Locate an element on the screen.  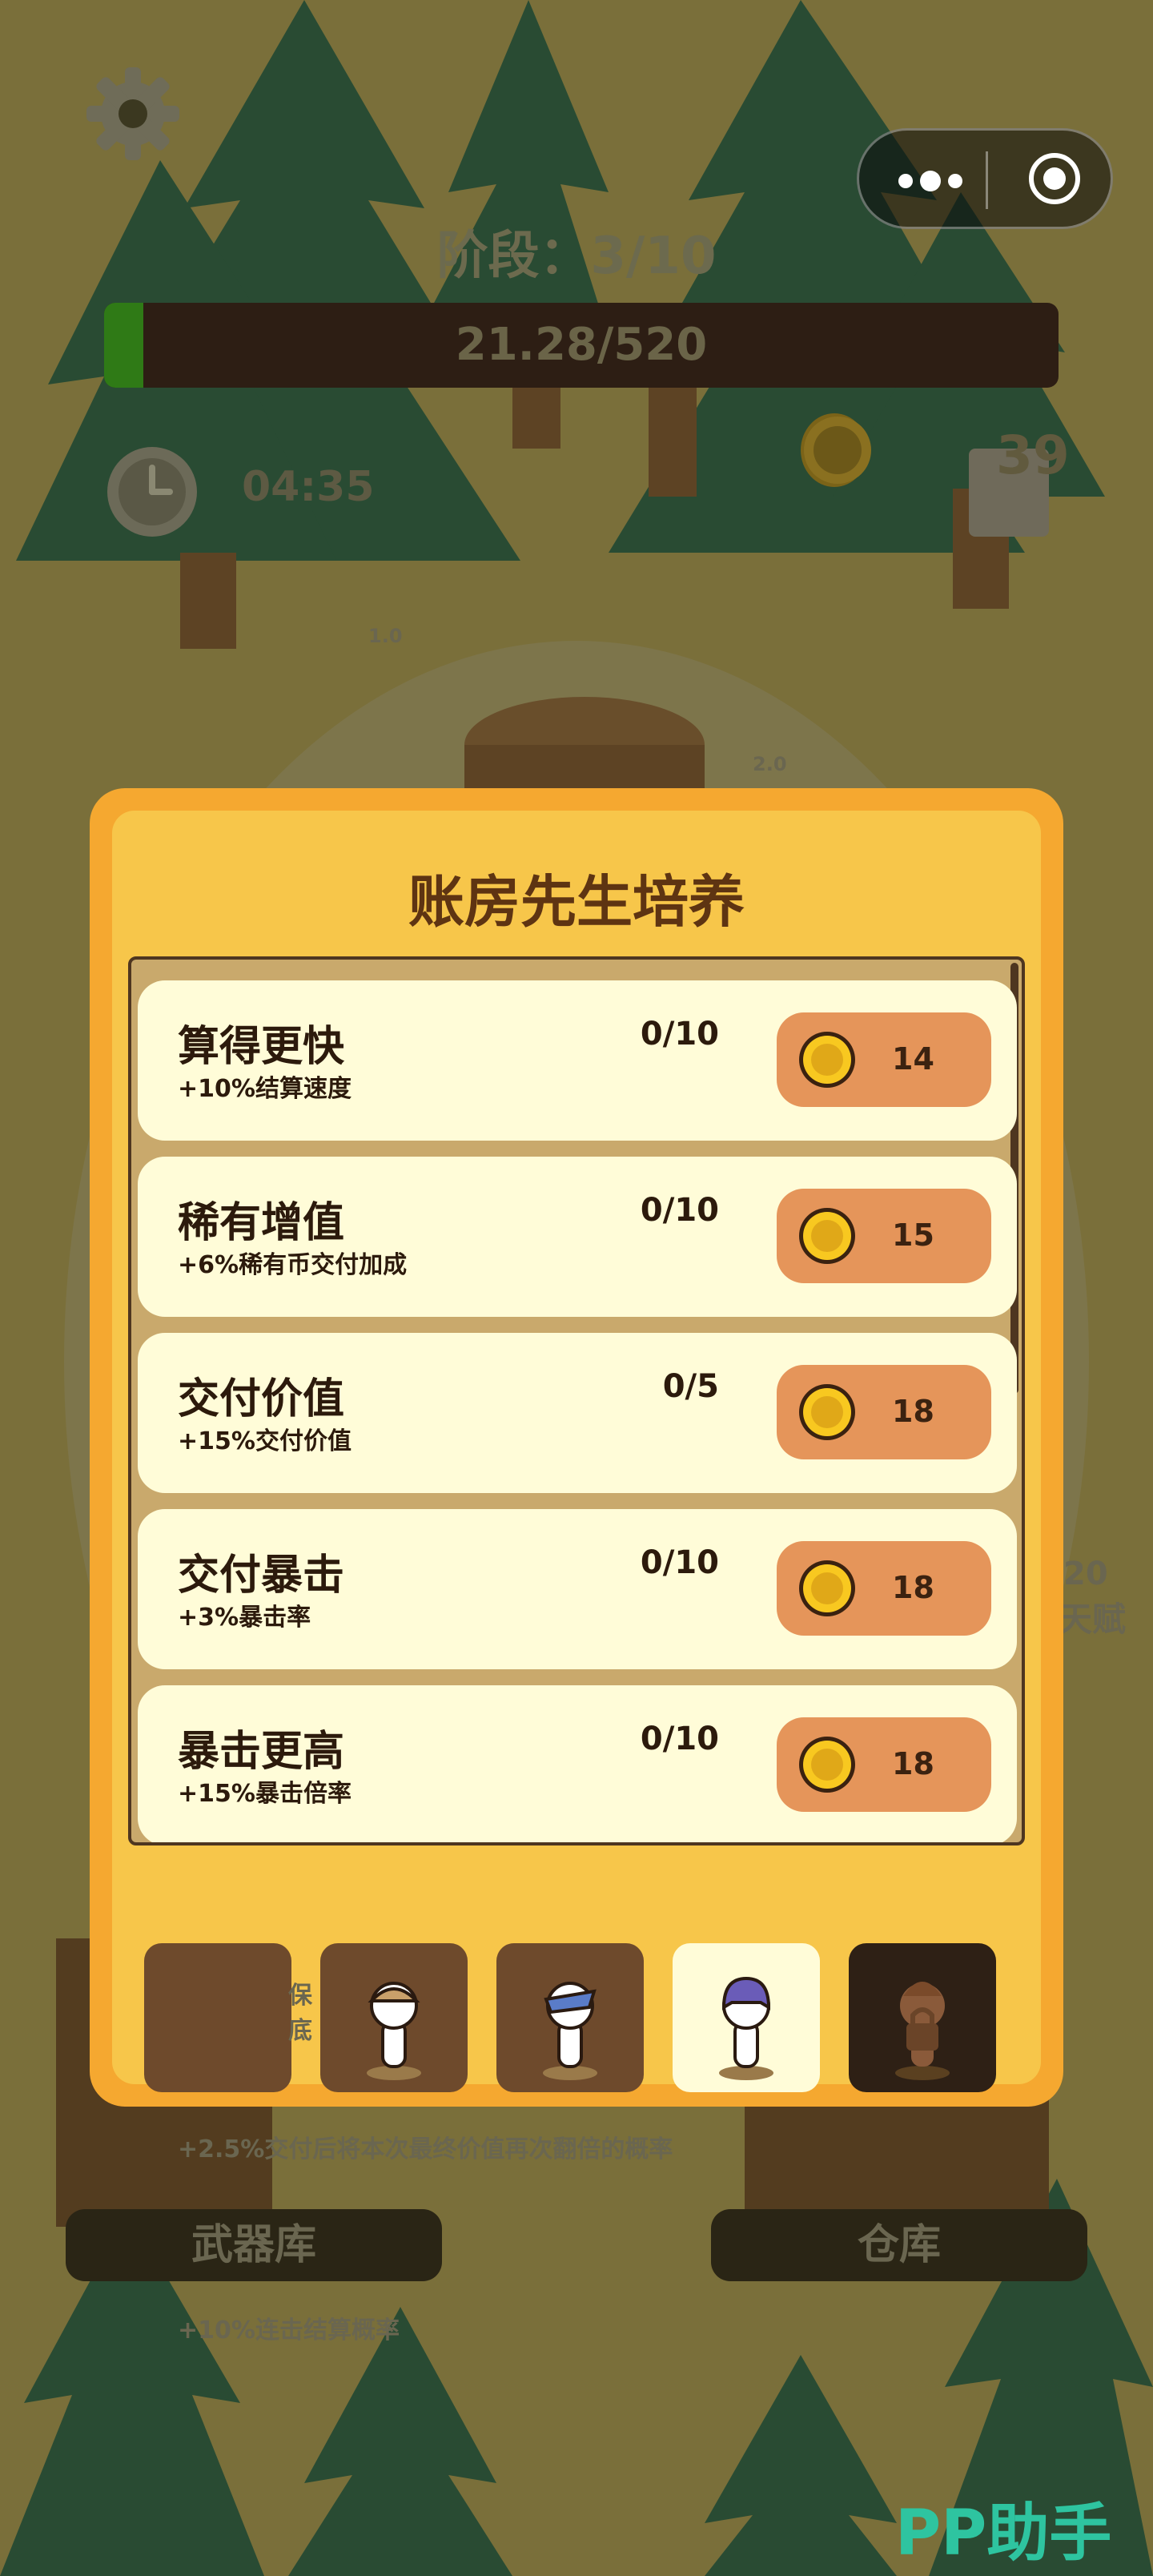
coin-count: 39 is located at coordinates (1033, 456).